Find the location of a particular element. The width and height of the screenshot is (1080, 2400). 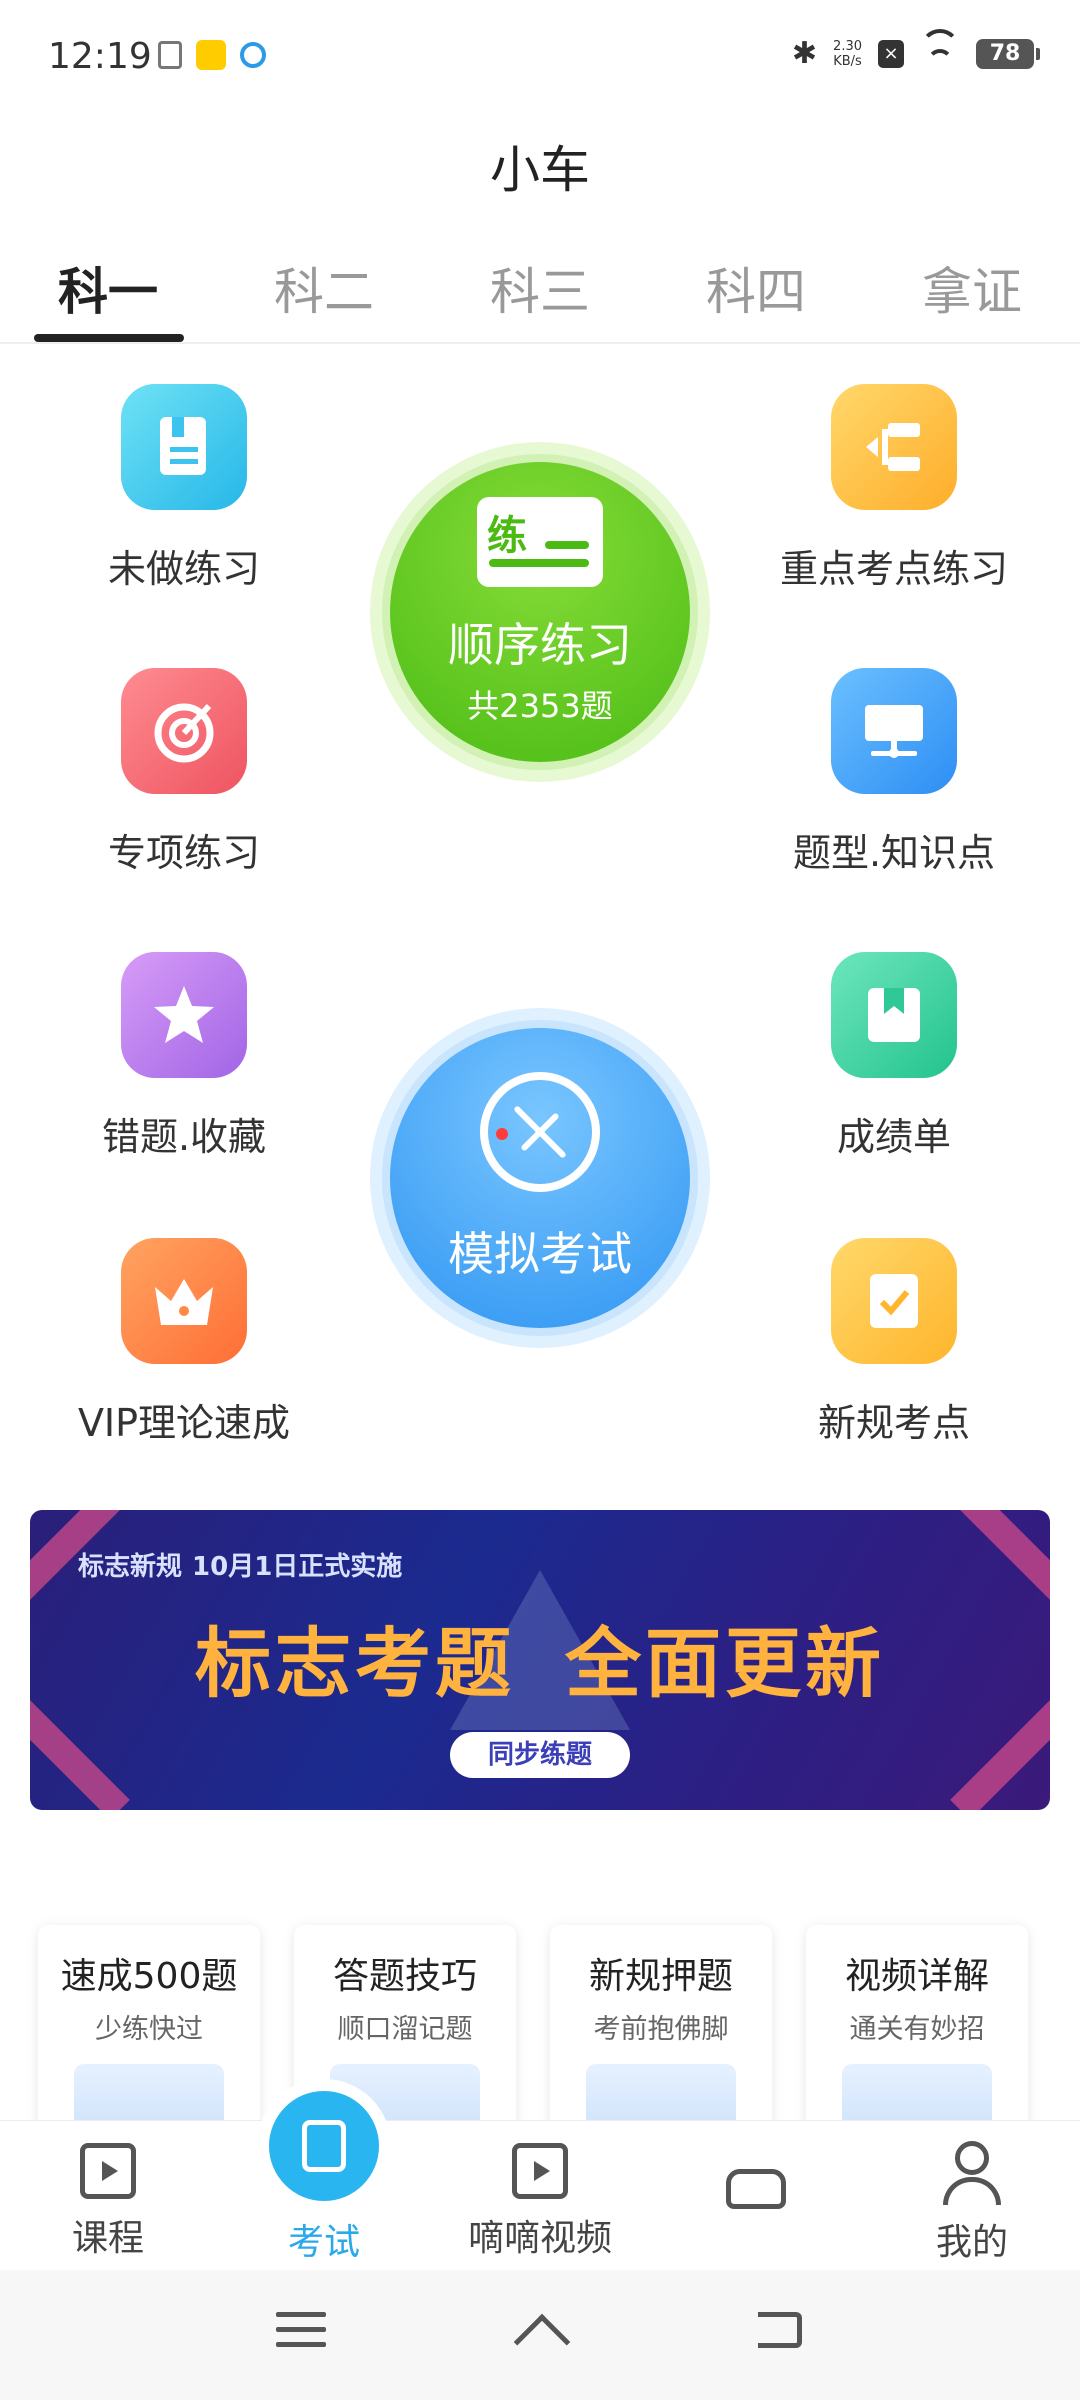

status-bar: 12:19 ✱ 2.30 KB/s × 78 is located at coordinates (540, 57).